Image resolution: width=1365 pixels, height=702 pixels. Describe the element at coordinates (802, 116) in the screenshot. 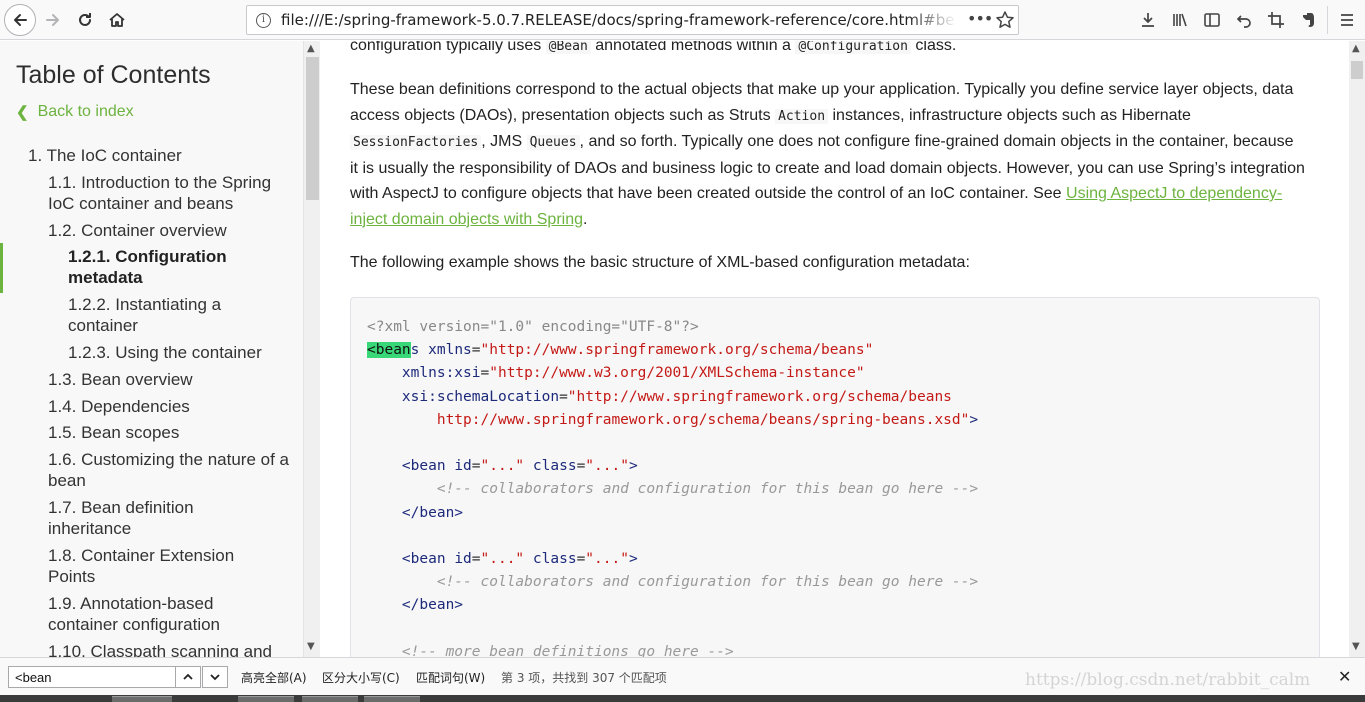

I see `inline-code: Action` at that location.